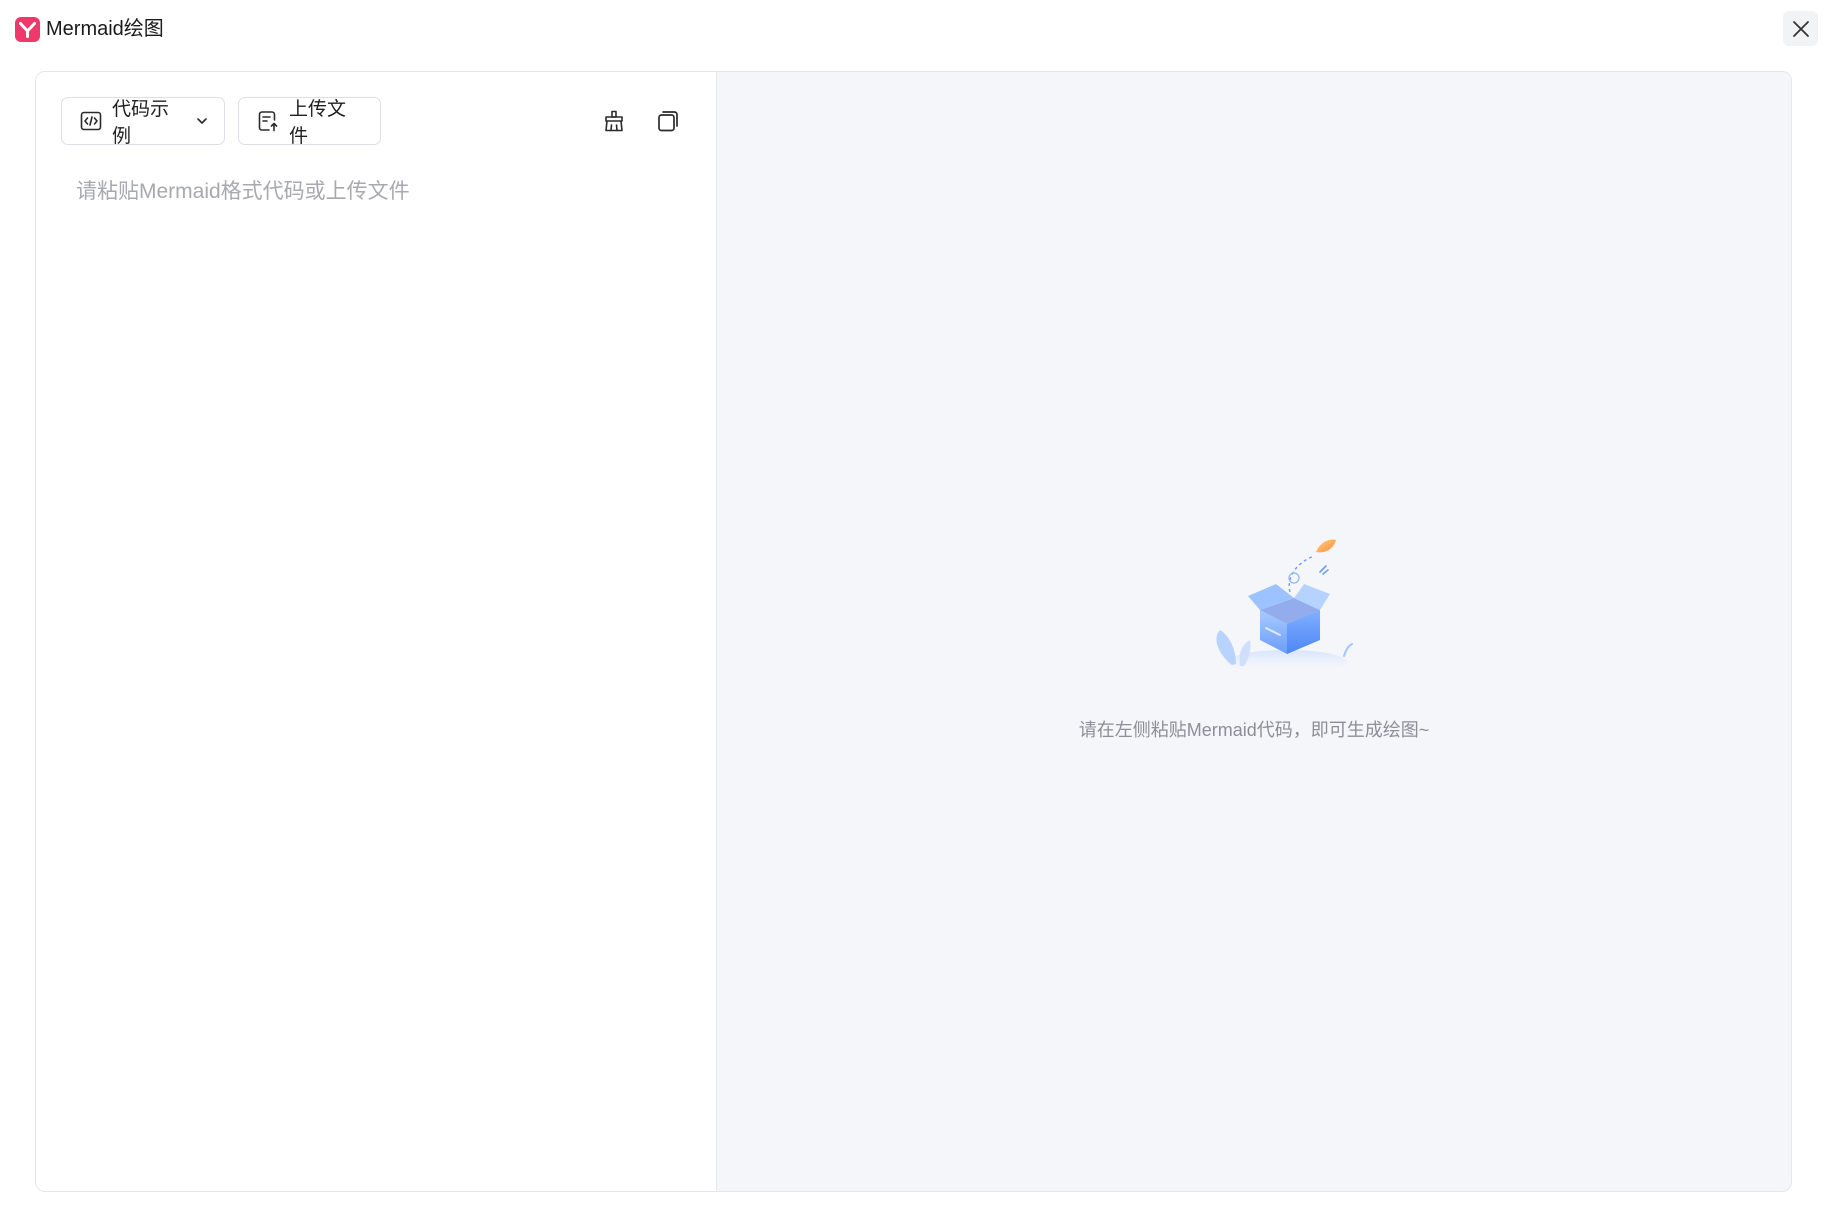 This screenshot has height=1228, width=1826. What do you see at coordinates (27, 29) in the screenshot?
I see `mermaid-logo-icon` at bounding box center [27, 29].